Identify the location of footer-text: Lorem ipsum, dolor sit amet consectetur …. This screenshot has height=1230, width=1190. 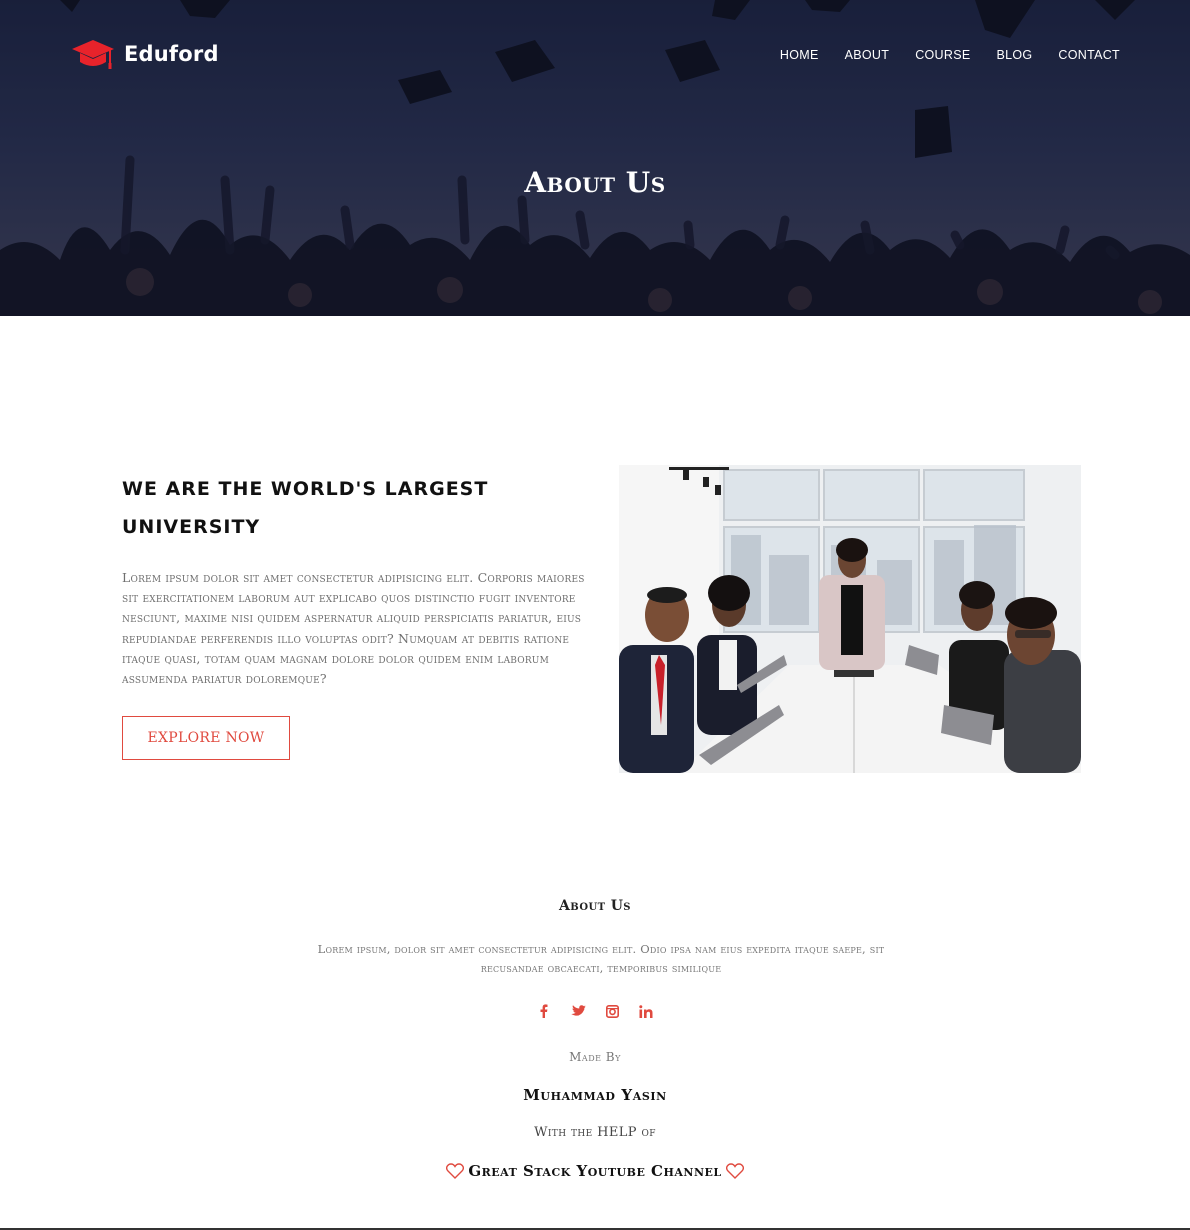
(601, 958).